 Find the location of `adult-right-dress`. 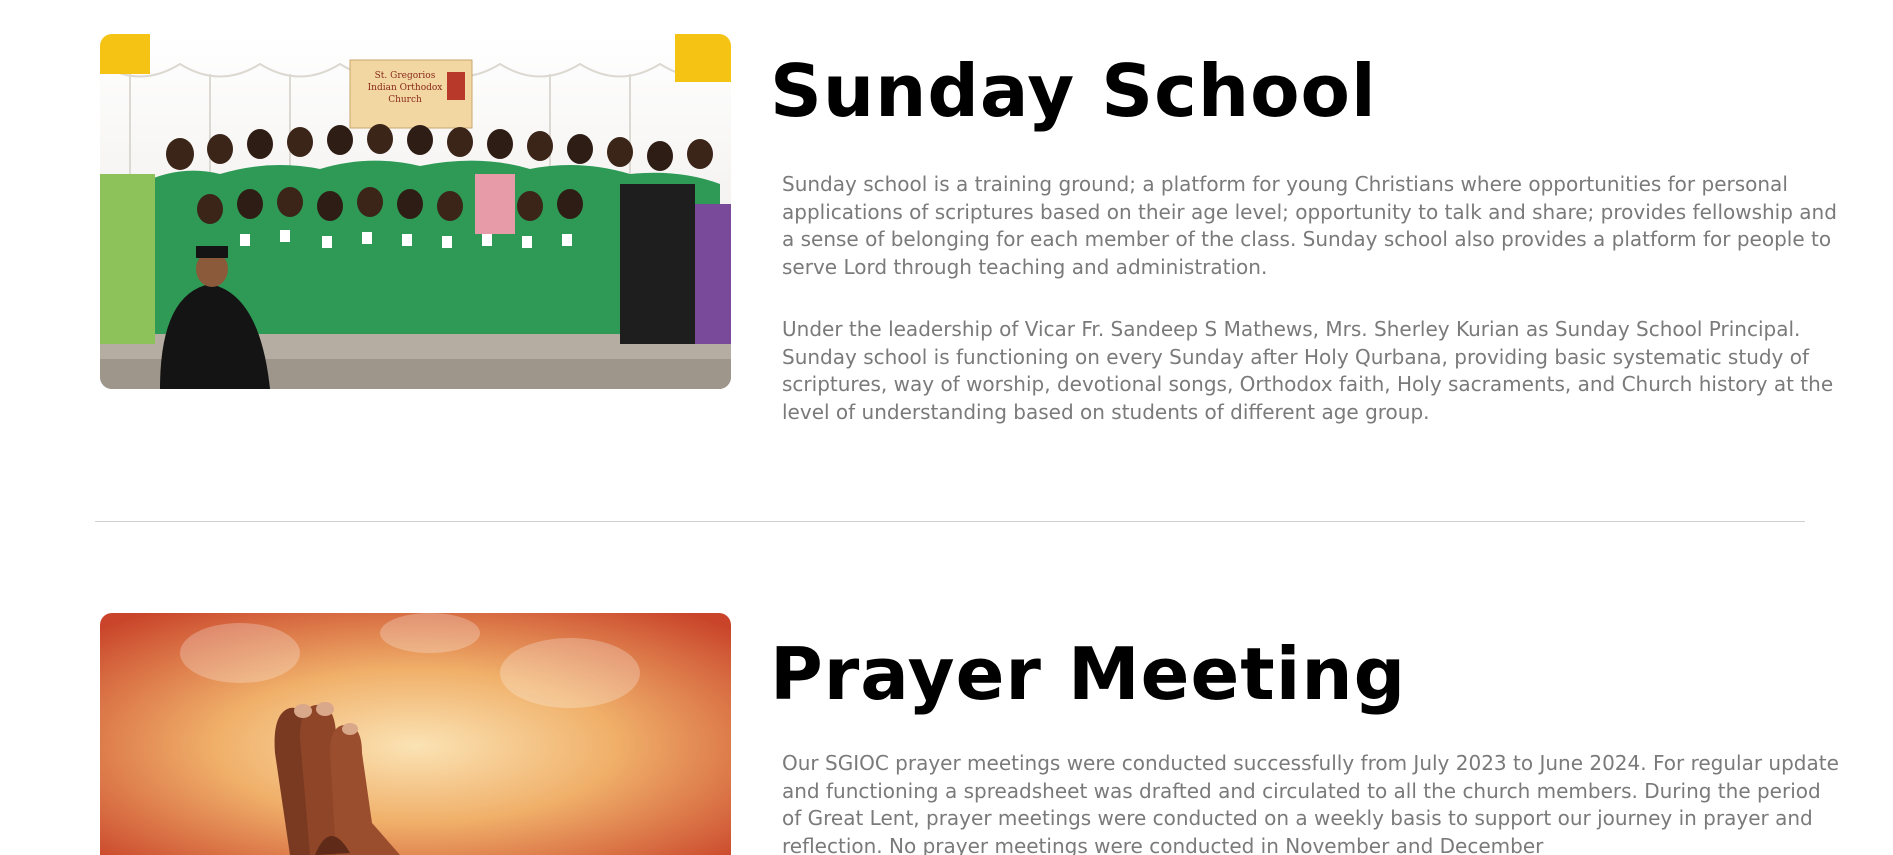

adult-right-dress is located at coordinates (657, 264).